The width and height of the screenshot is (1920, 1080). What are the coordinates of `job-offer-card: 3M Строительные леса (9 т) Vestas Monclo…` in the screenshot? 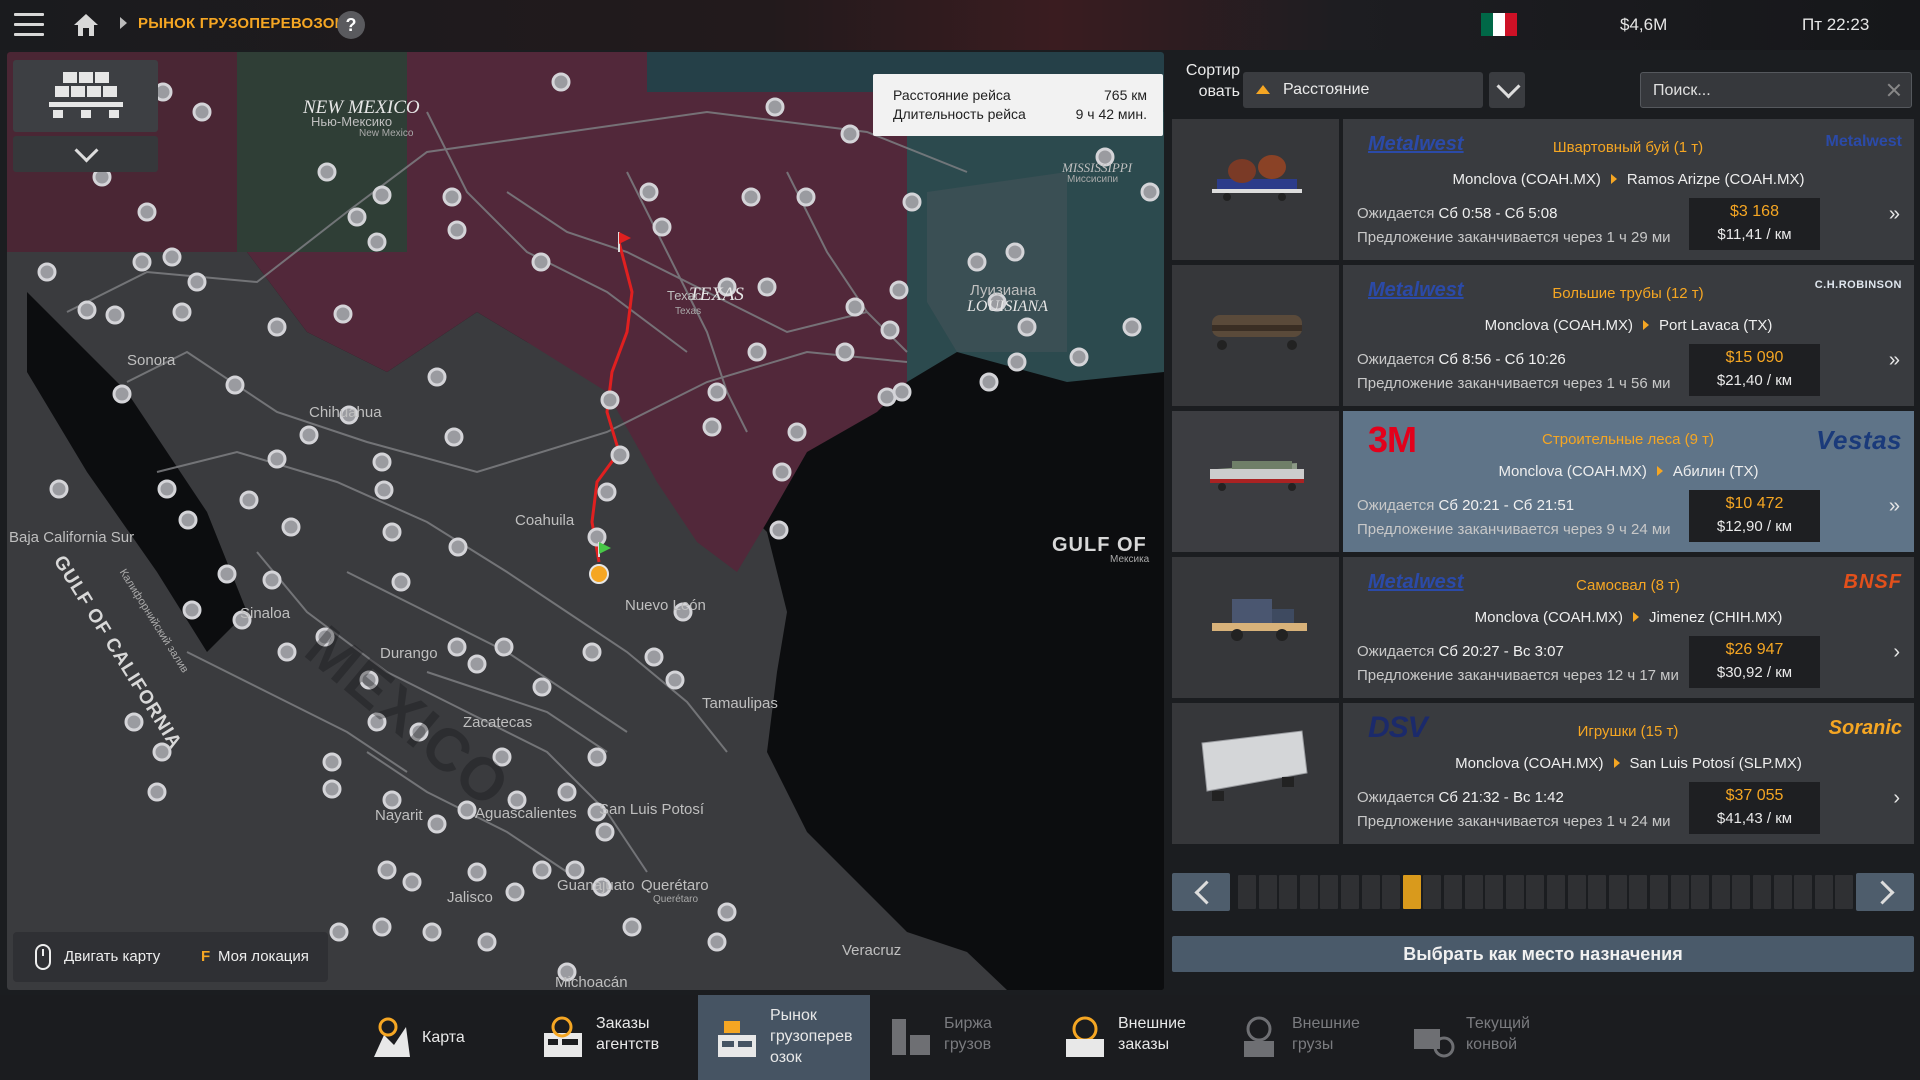 It's located at (1543, 481).